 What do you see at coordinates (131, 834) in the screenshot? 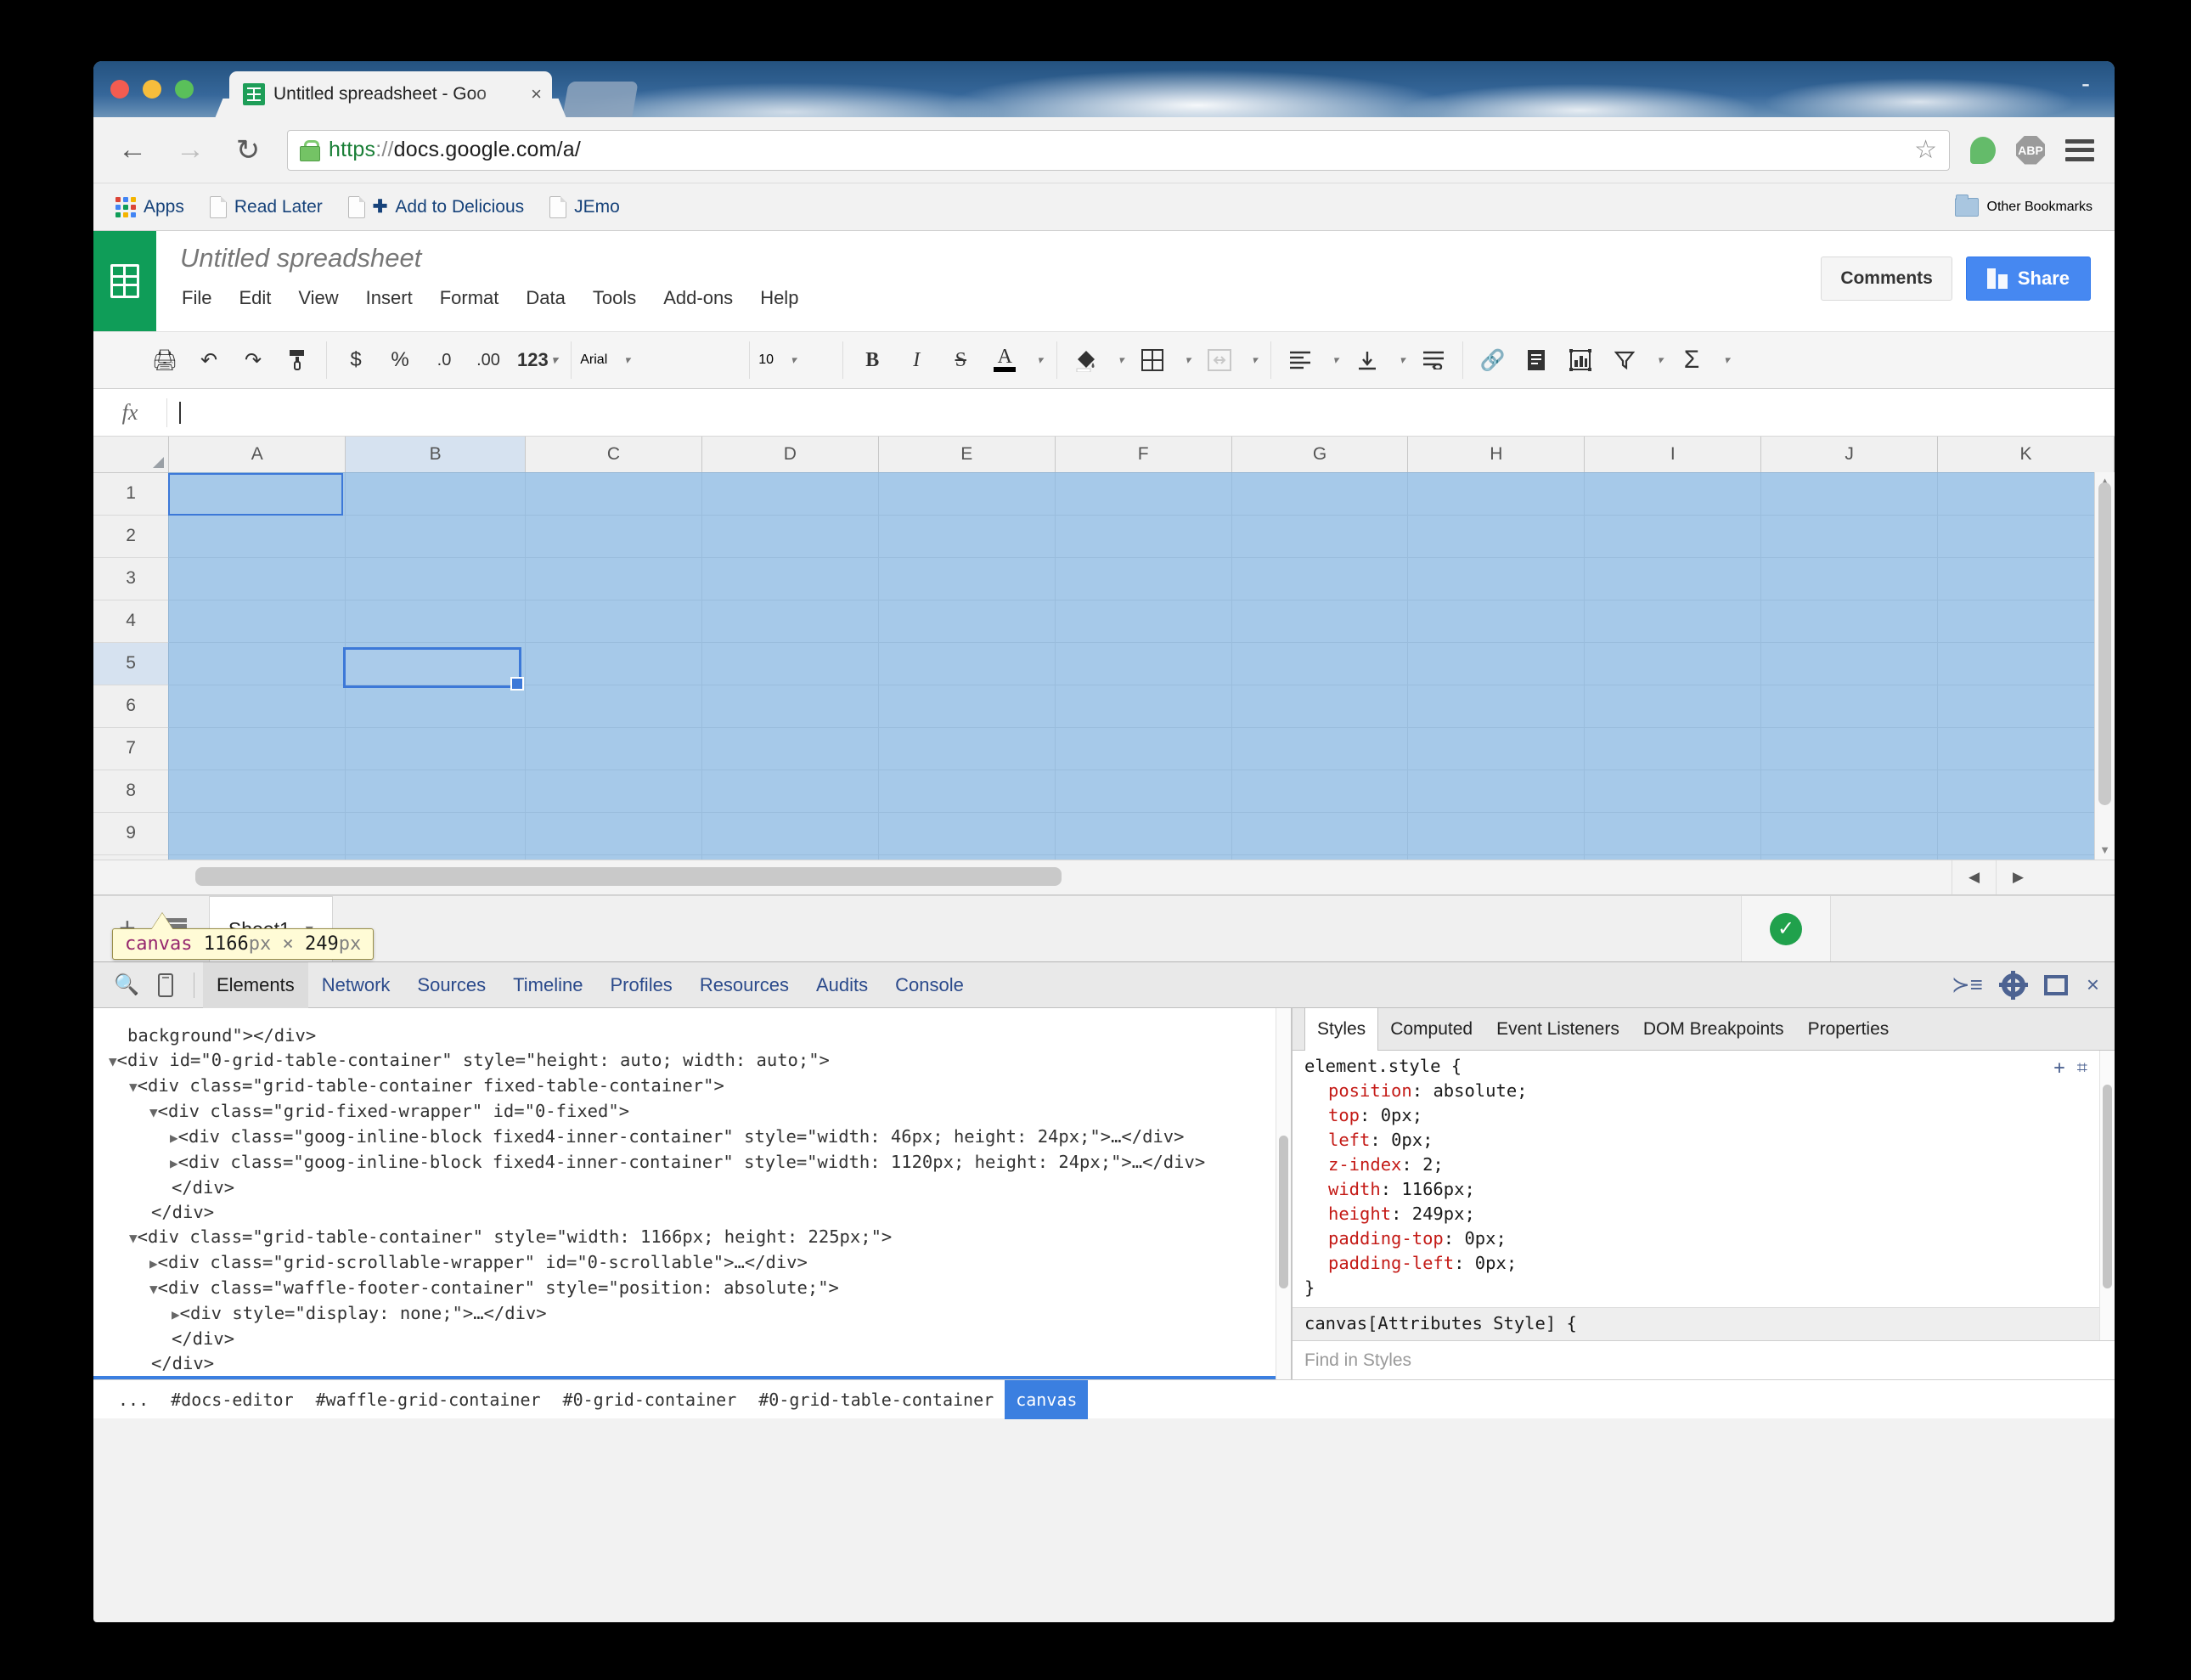
I see `row-header-9: 9` at bounding box center [131, 834].